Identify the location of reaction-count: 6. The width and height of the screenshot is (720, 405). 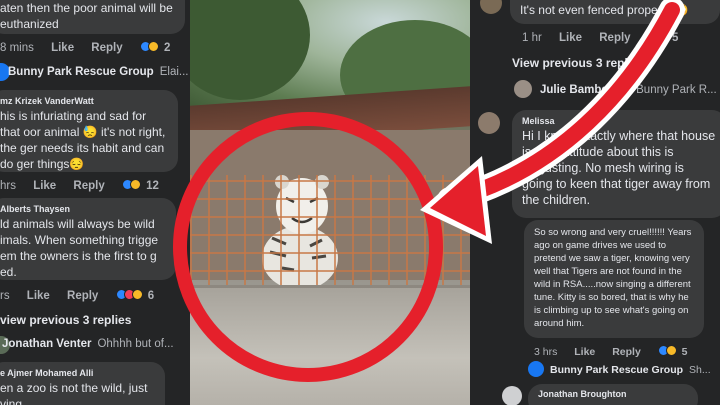
(151, 296).